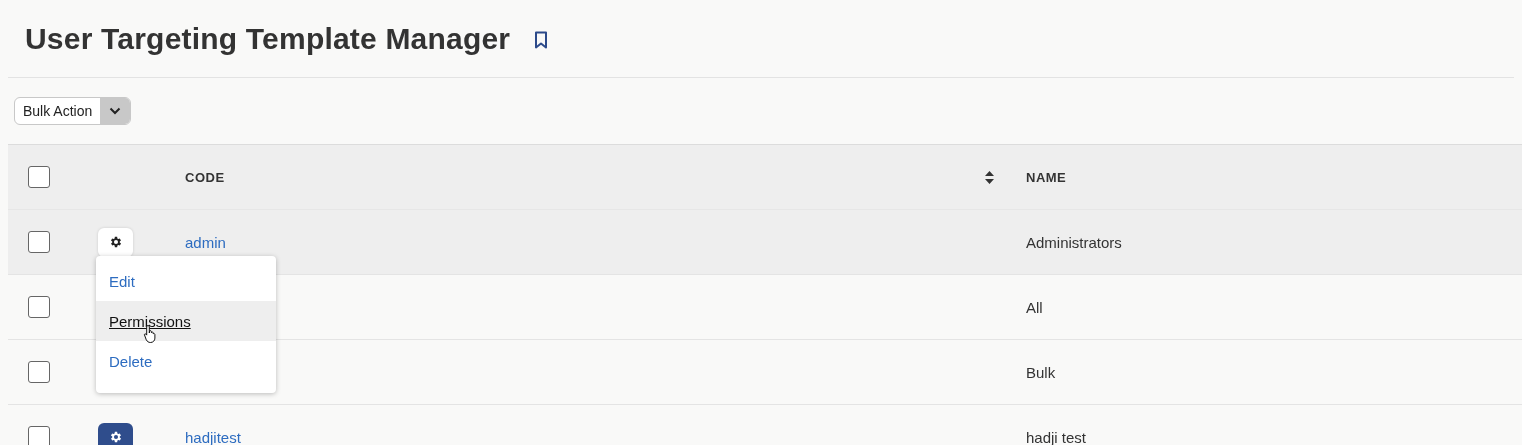 The image size is (1522, 445). What do you see at coordinates (765, 425) in the screenshot?
I see `table-row: hadjitest hadji test` at bounding box center [765, 425].